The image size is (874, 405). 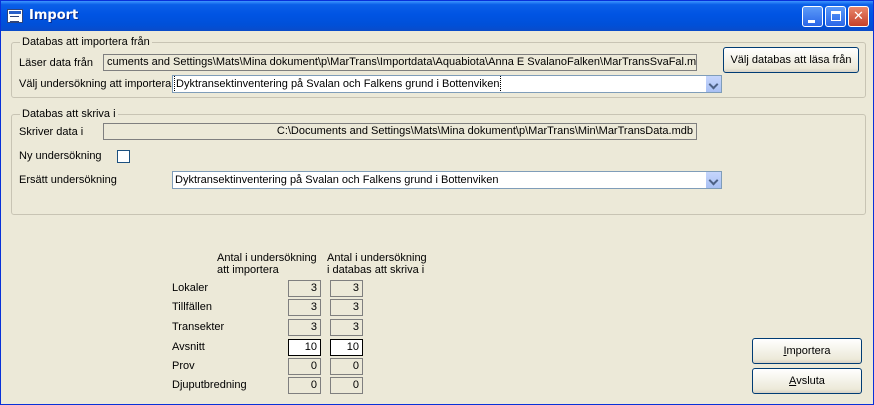 What do you see at coordinates (346, 347) in the screenshot?
I see `target-count-avsnitt: 10` at bounding box center [346, 347].